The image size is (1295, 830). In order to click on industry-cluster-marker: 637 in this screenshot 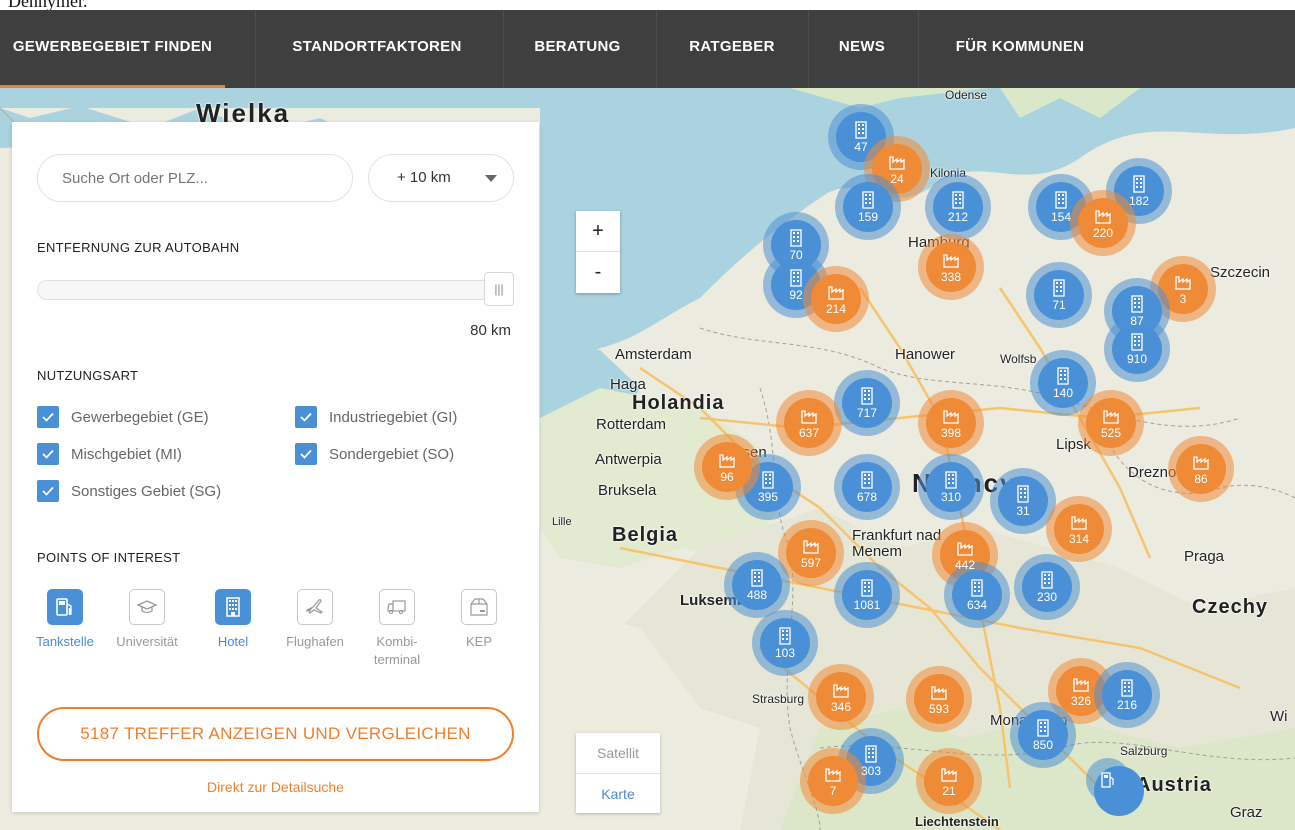, I will do `click(809, 423)`.